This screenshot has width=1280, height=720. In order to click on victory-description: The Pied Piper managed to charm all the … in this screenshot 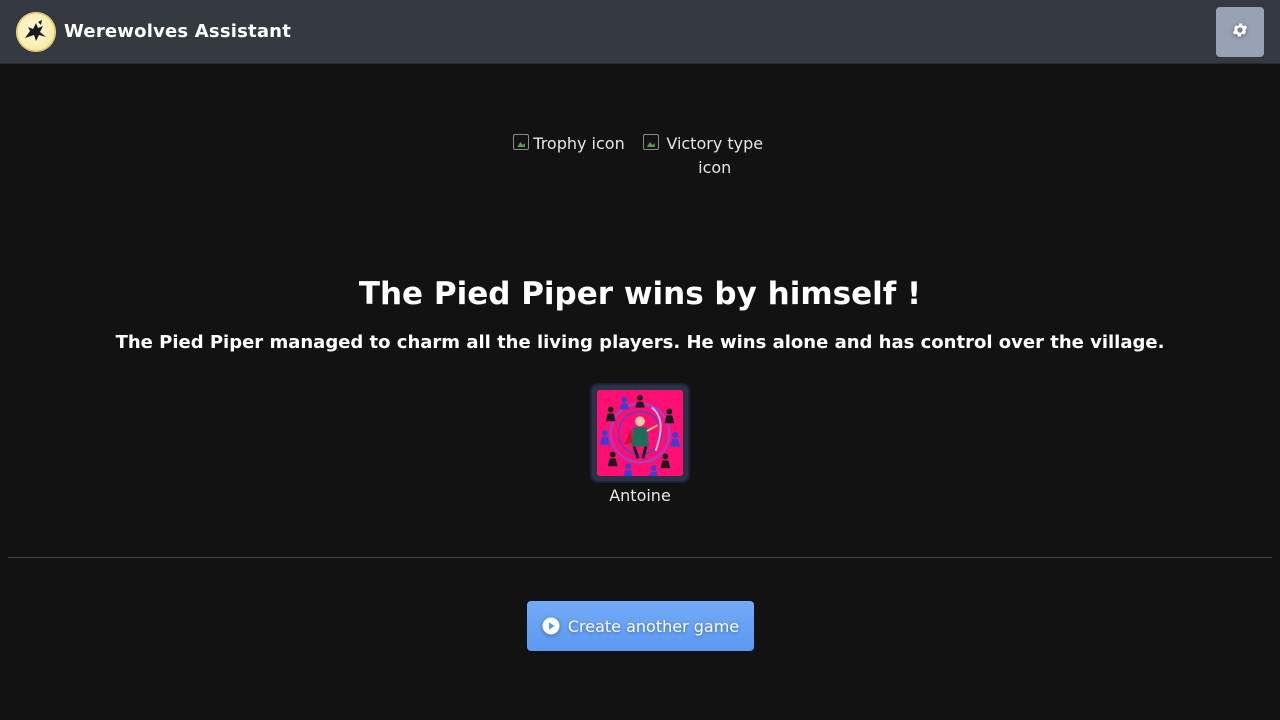, I will do `click(640, 342)`.